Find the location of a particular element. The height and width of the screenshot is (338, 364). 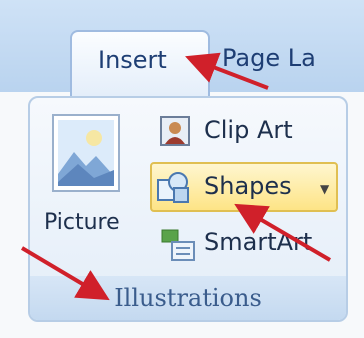

tab-page-layout: Page La is located at coordinates (269, 58).